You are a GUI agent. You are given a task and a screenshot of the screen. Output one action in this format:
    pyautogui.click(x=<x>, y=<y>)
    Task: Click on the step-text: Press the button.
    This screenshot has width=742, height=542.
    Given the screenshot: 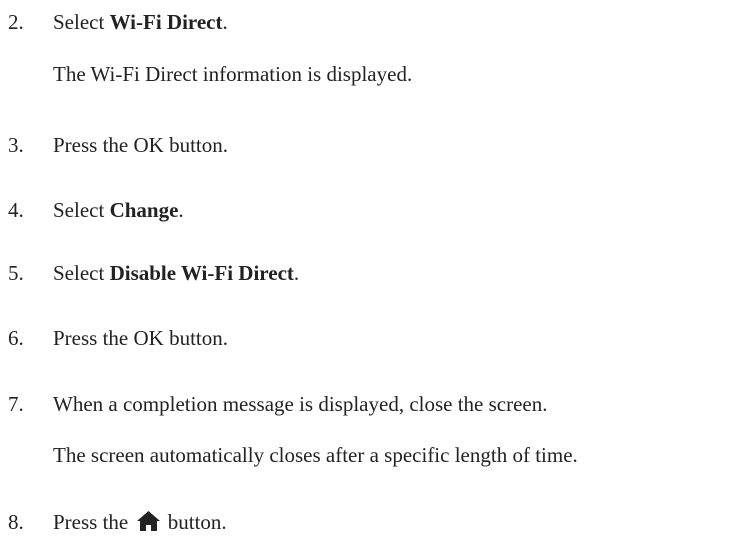 What is the action you would take?
    pyautogui.click(x=140, y=522)
    